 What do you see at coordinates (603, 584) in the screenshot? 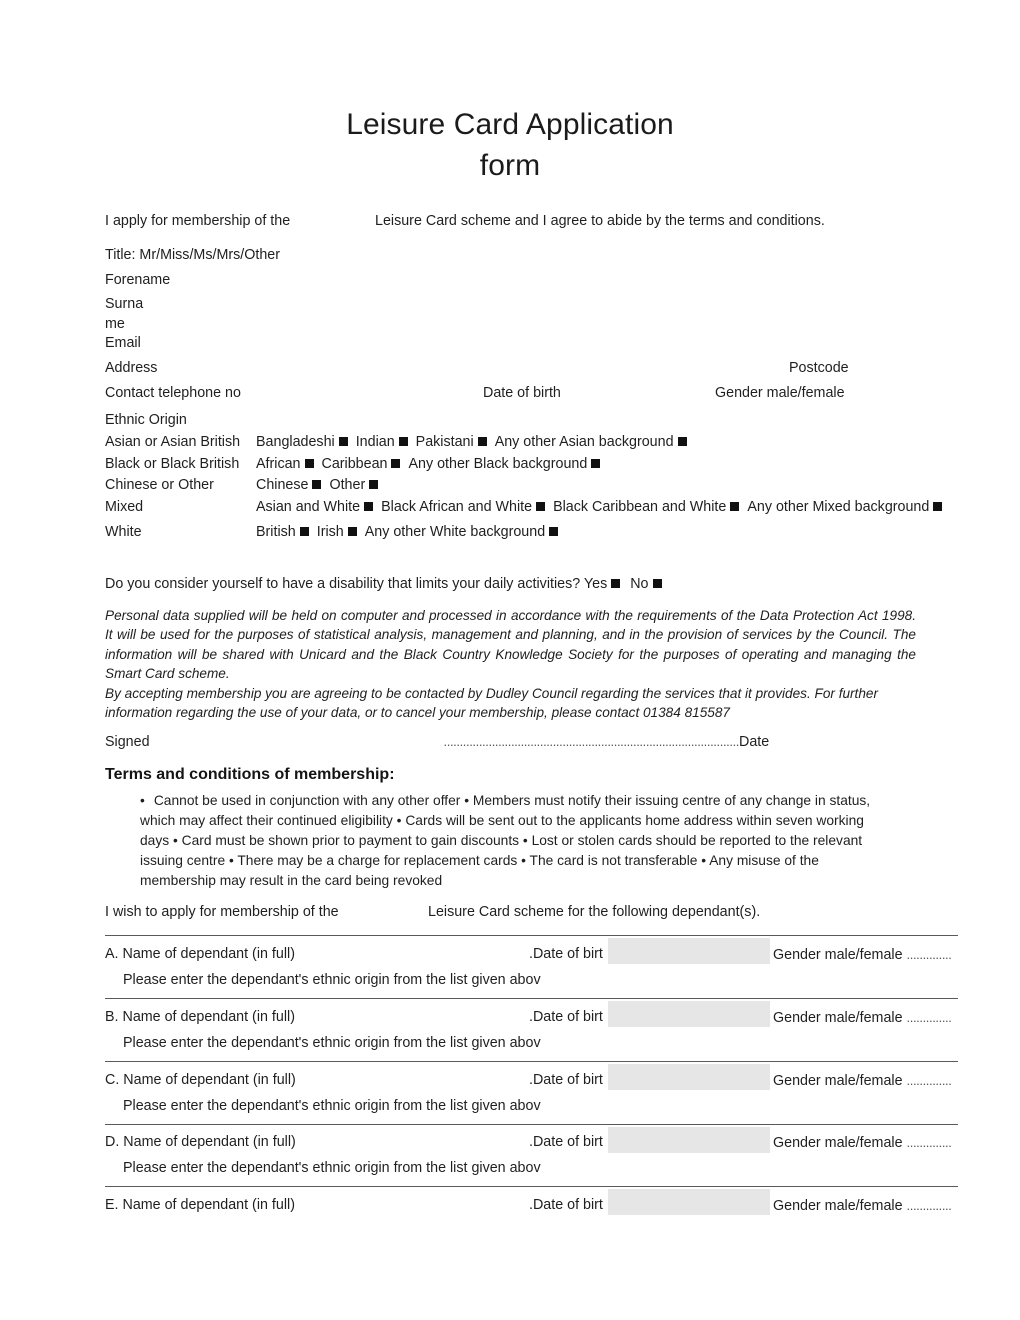
I see `disability-yes-option: Yes` at bounding box center [603, 584].